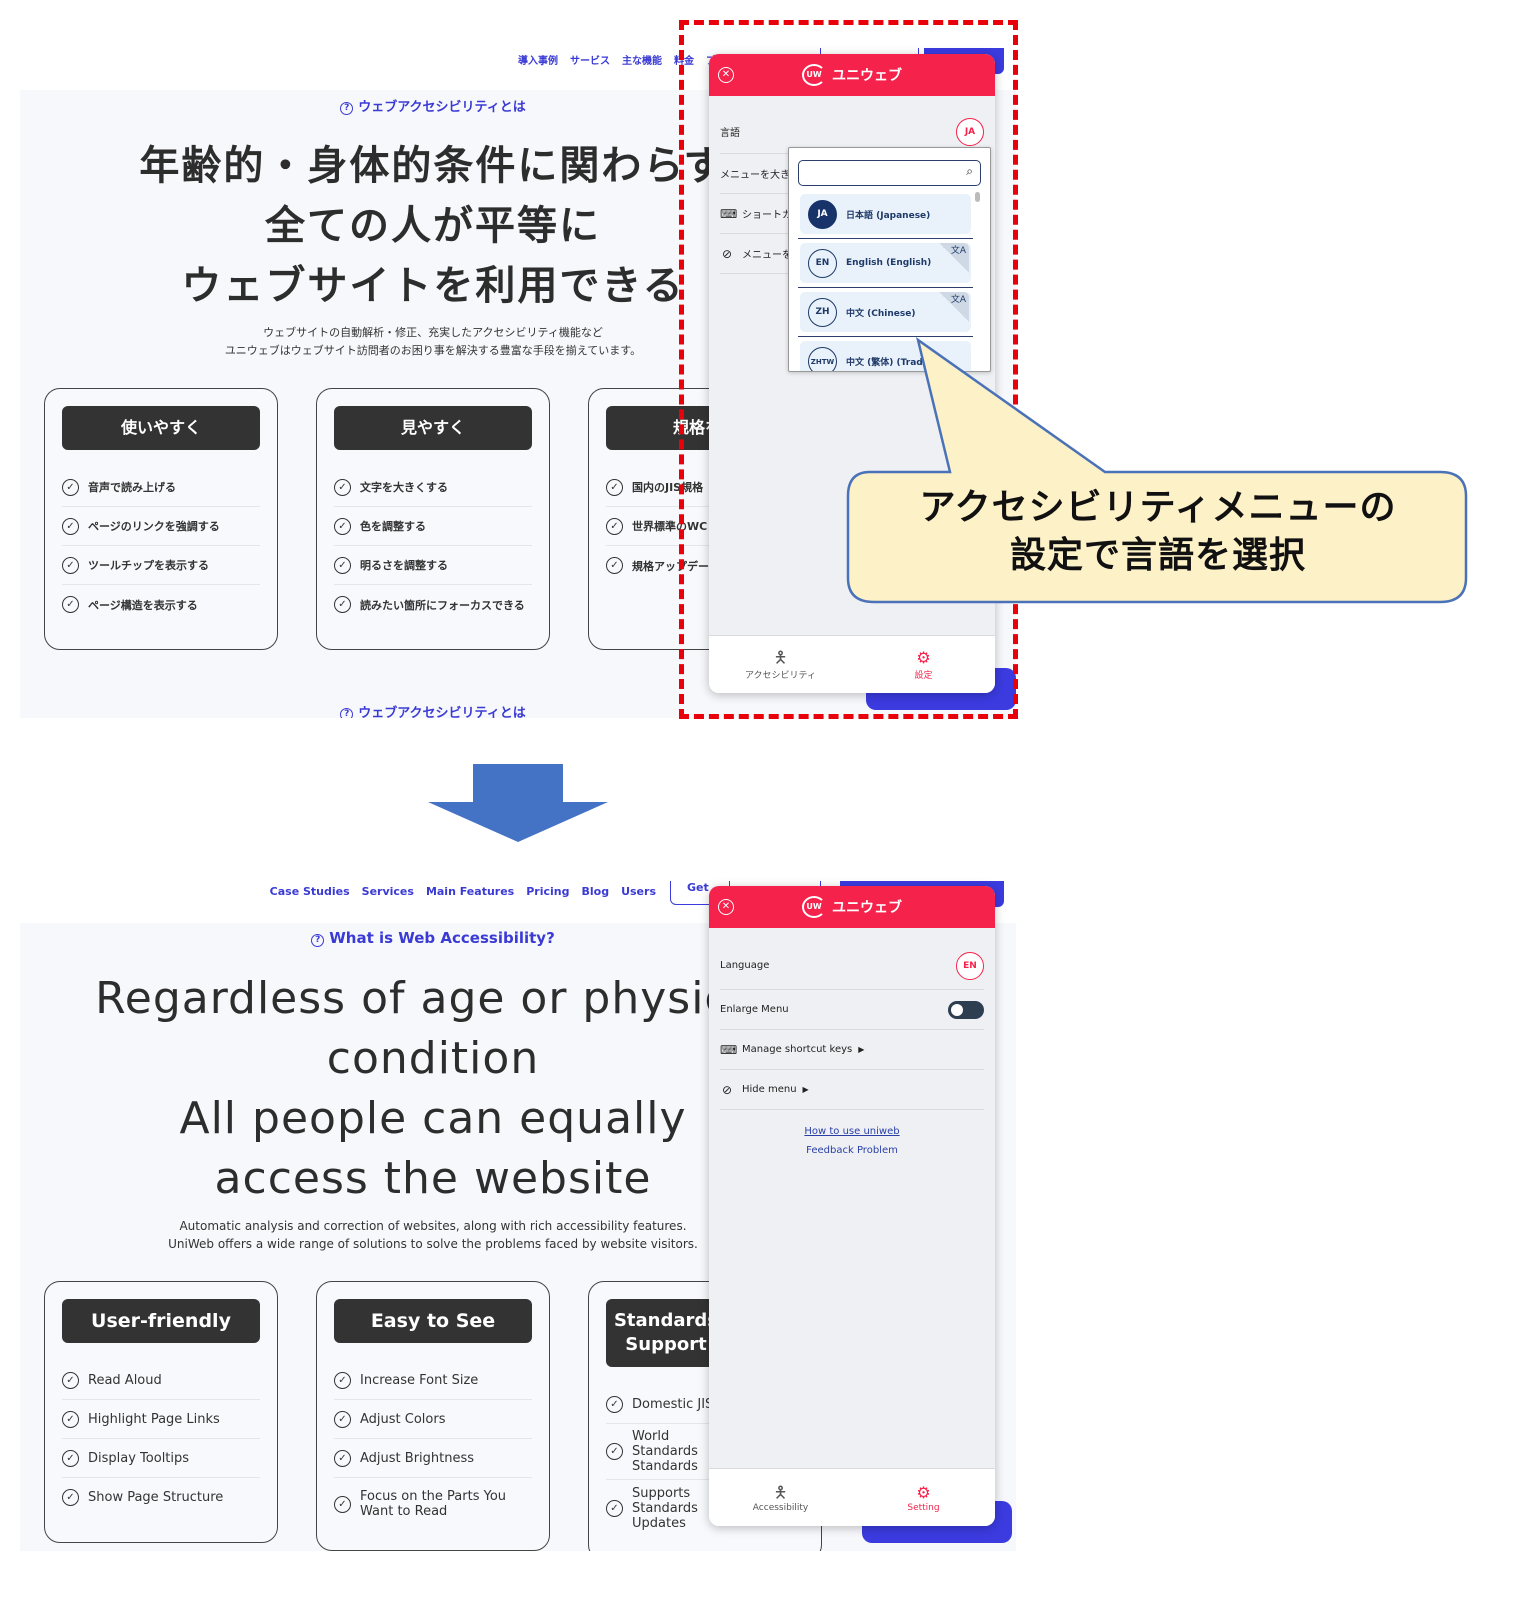 This screenshot has height=1599, width=1516. What do you see at coordinates (310, 891) in the screenshot?
I see `nav-link: Case Studies` at bounding box center [310, 891].